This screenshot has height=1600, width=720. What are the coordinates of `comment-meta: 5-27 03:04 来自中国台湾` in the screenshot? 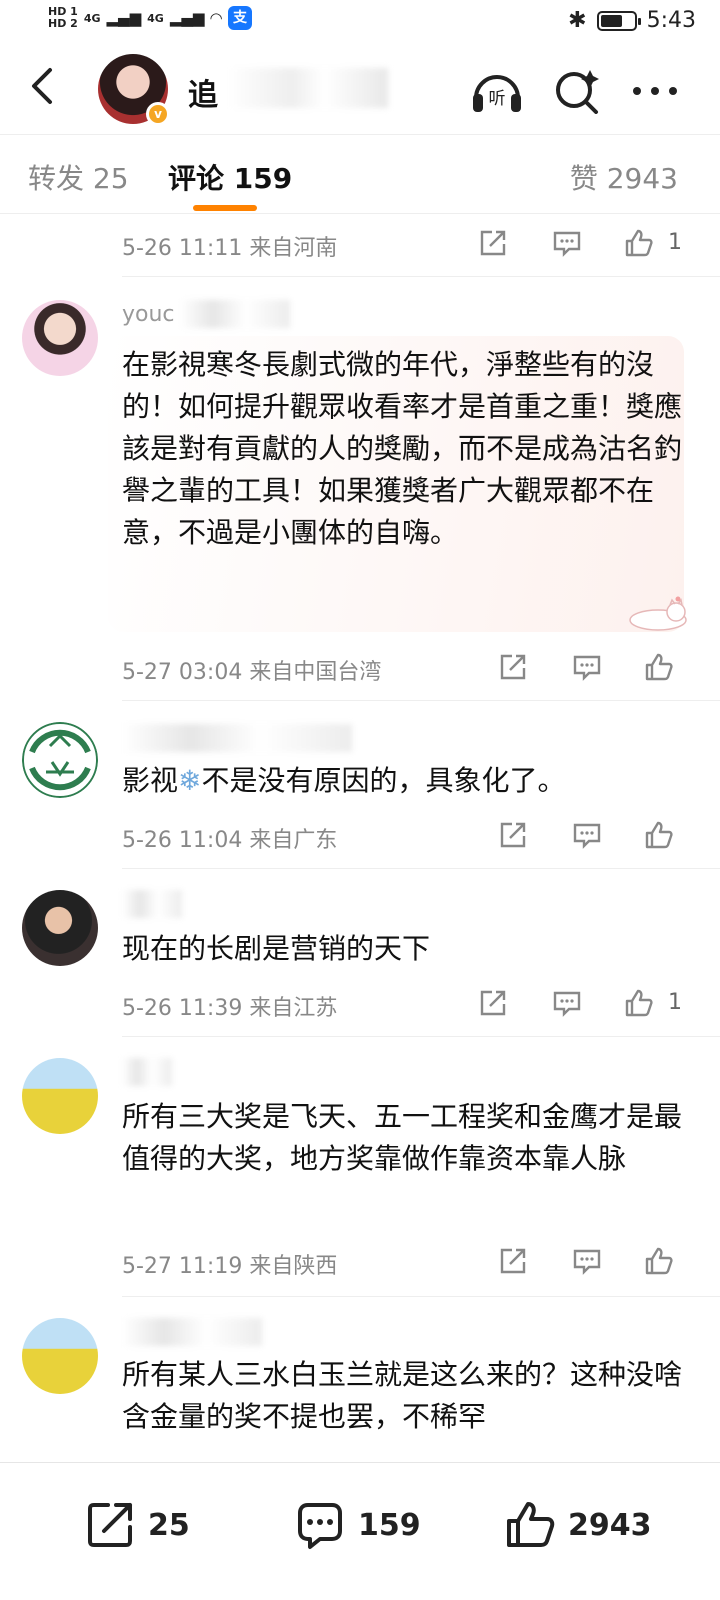 It's located at (252, 672).